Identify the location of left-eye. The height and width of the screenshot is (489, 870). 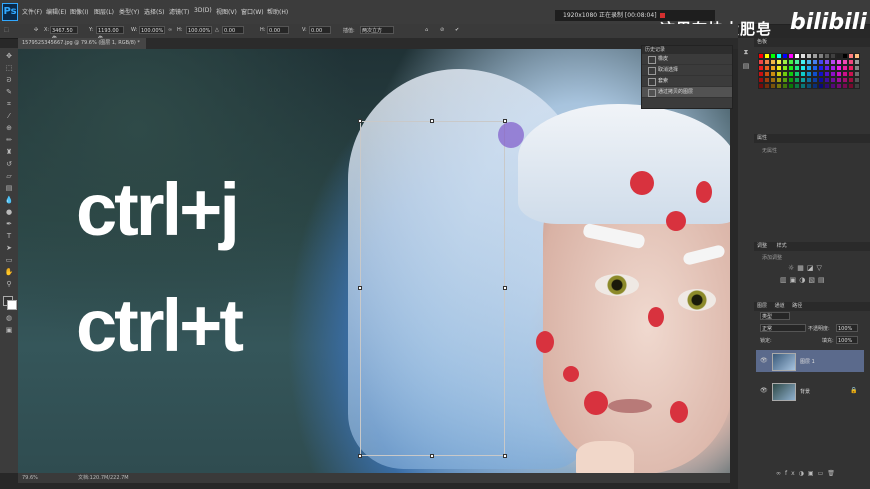
(617, 285).